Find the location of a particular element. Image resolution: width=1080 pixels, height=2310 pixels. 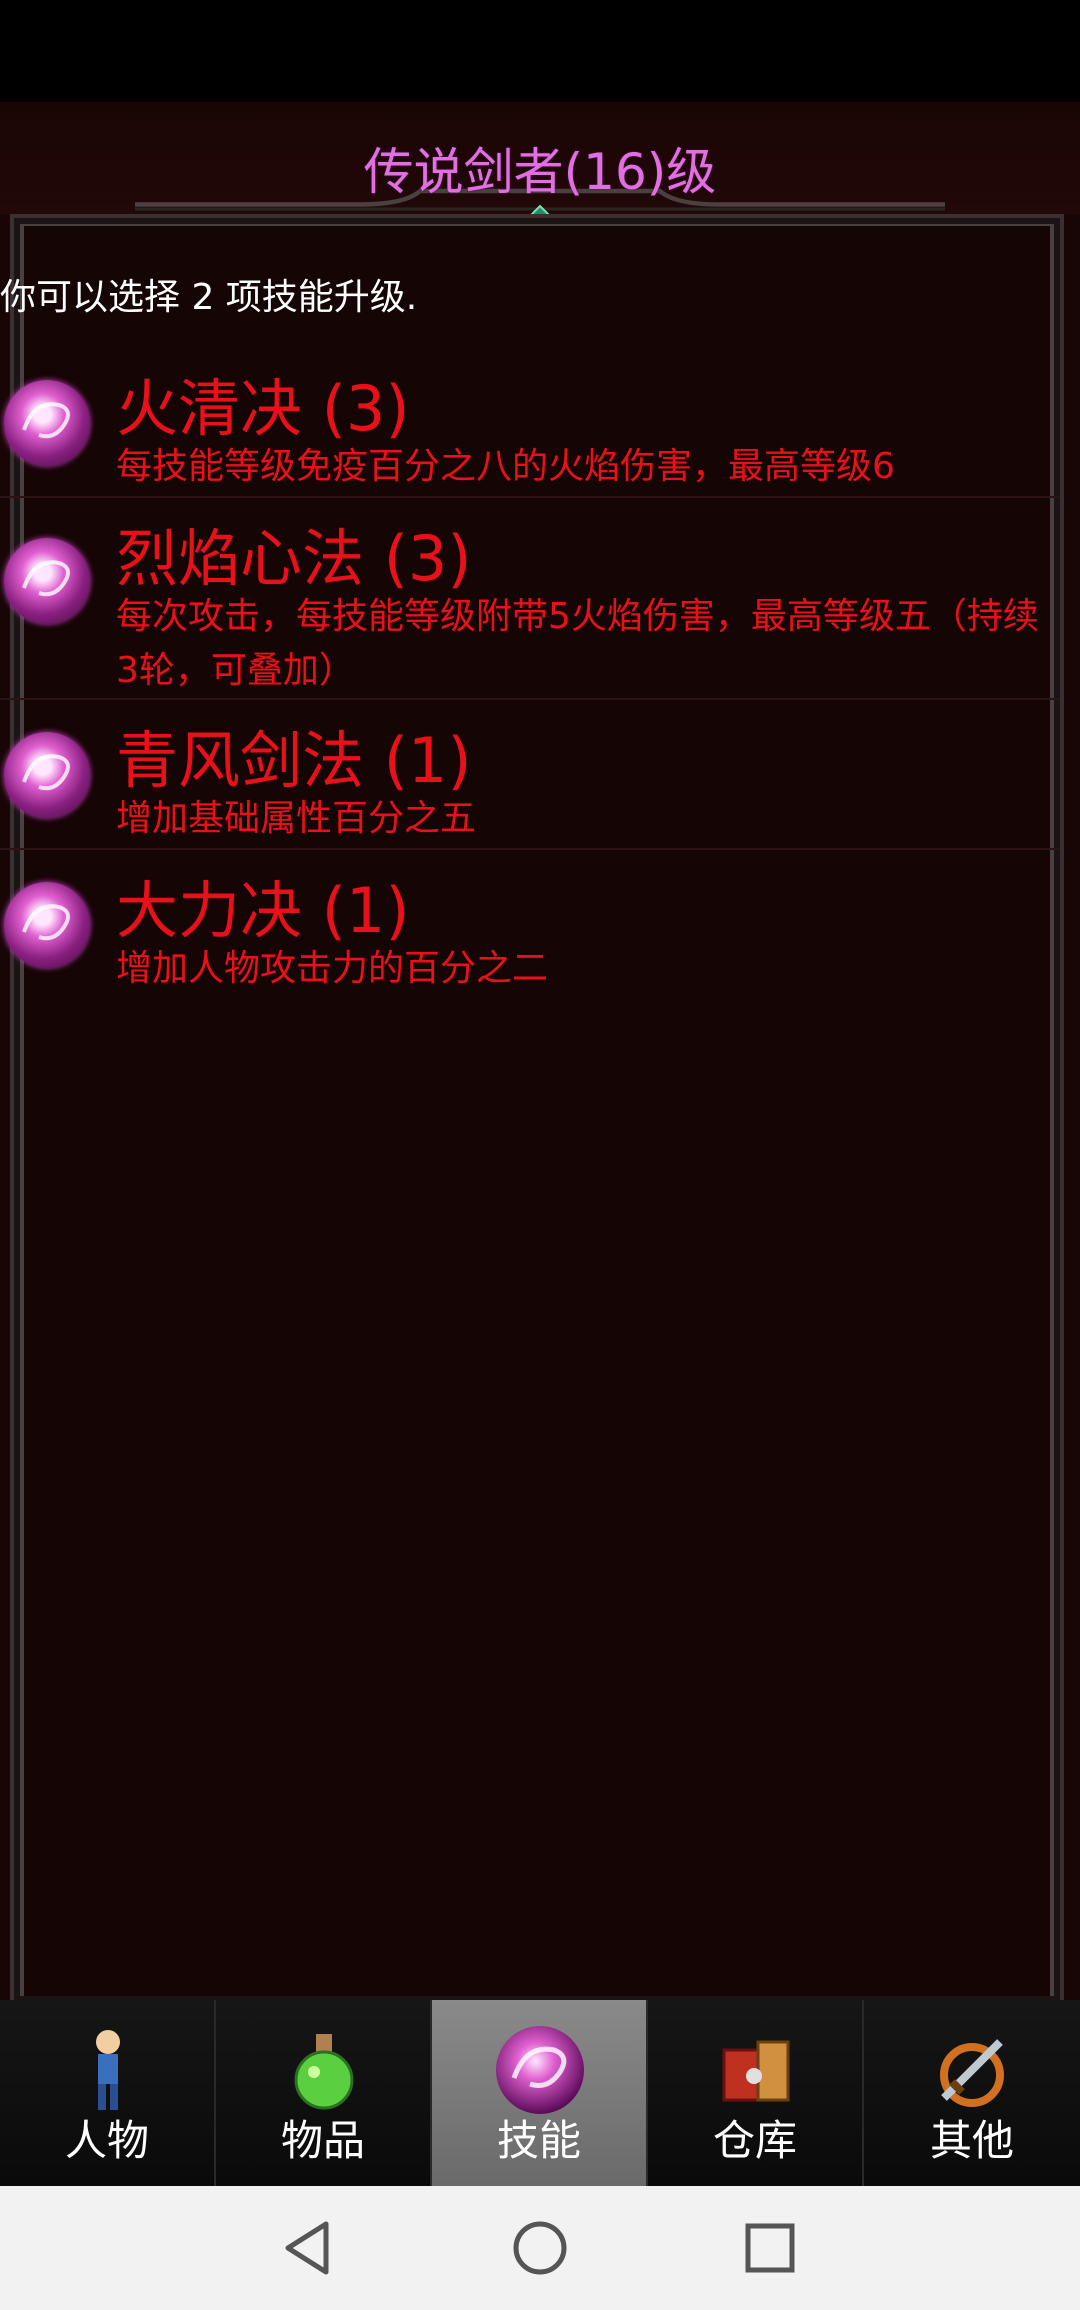

status-bar is located at coordinates (540, 51).